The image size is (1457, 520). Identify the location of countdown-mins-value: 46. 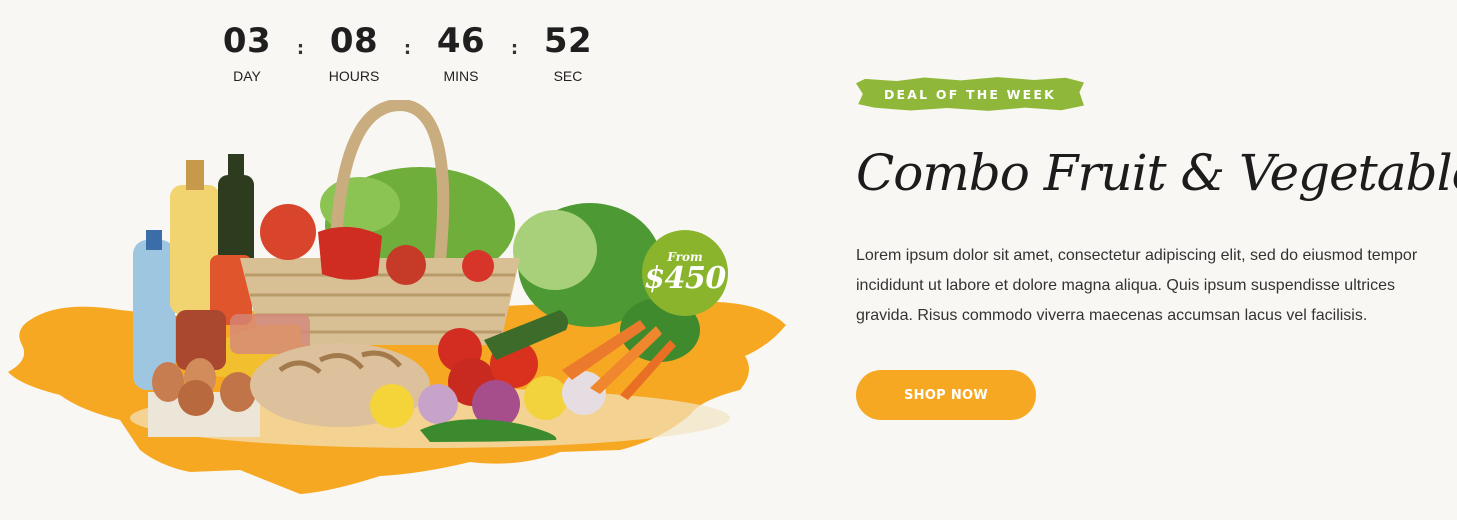
(461, 41).